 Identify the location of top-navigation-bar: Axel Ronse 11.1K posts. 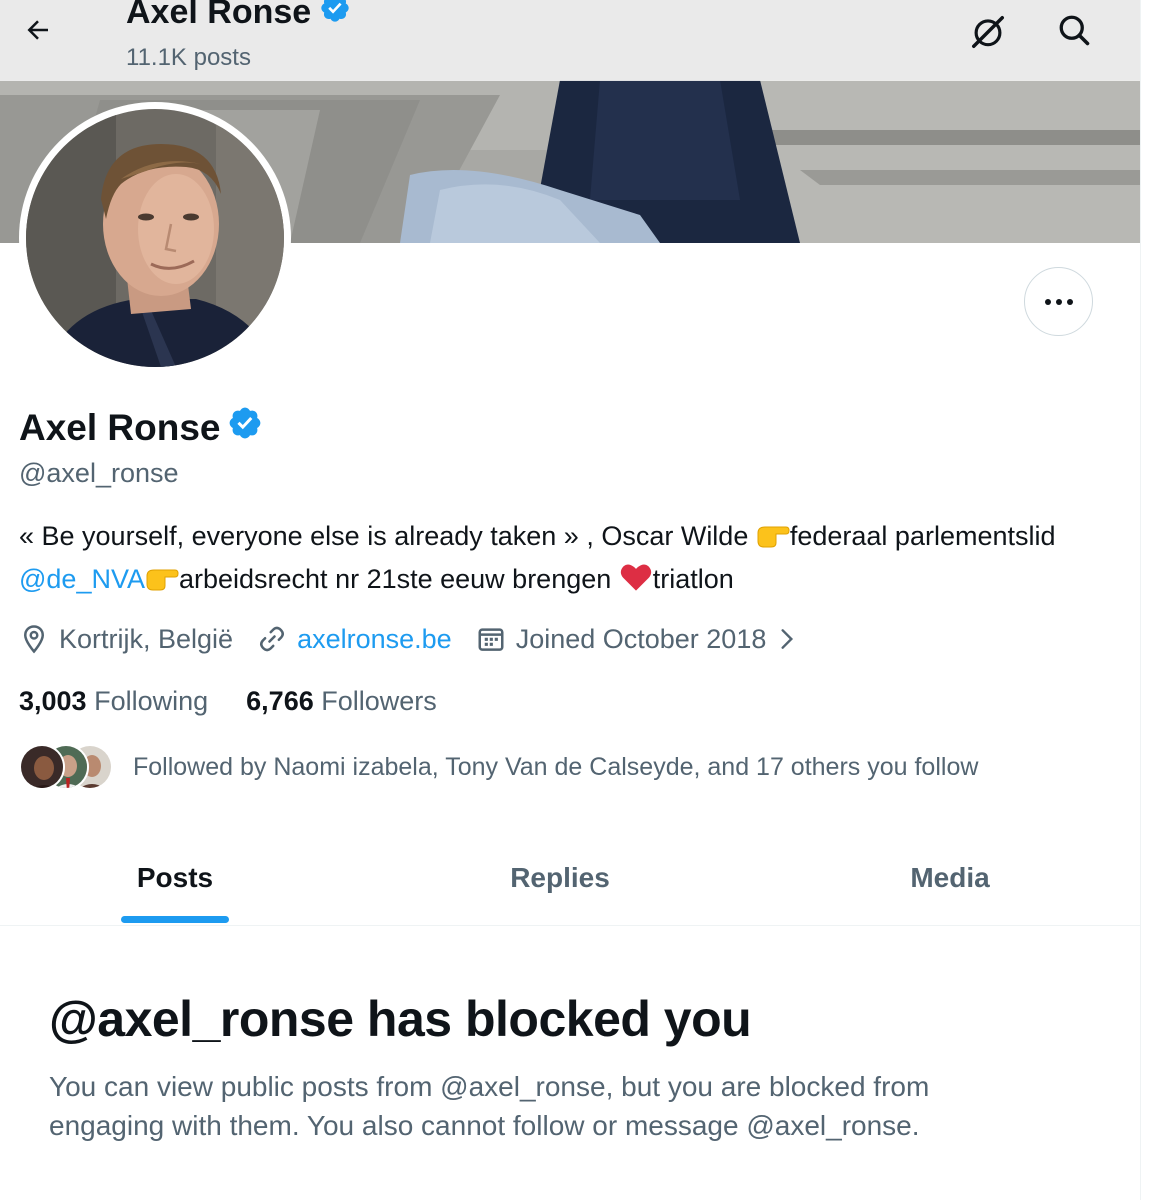
(570, 40).